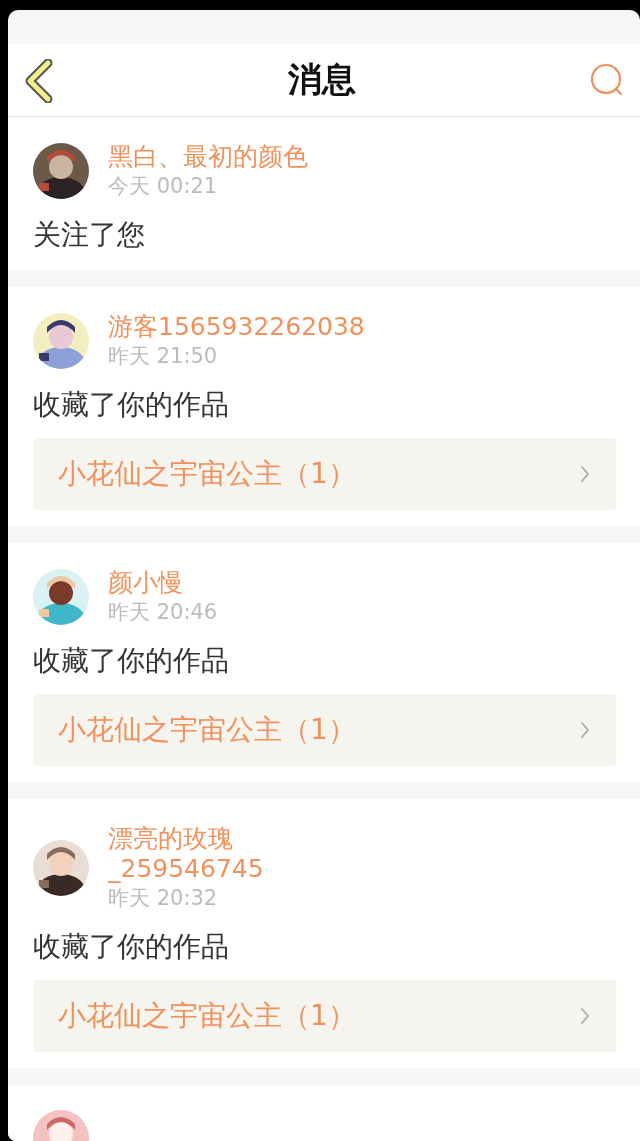  Describe the element at coordinates (89, 235) in the screenshot. I see `message-text: 关注了您` at that location.